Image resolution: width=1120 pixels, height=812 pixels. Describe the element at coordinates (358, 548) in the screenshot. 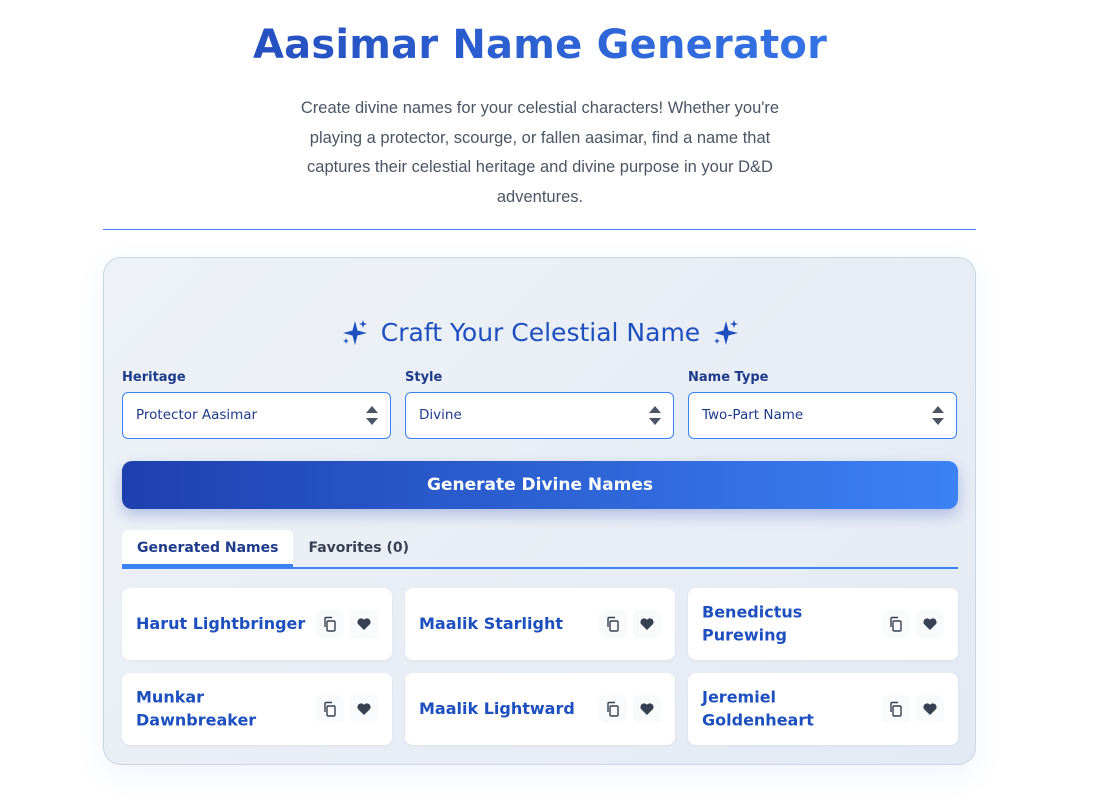

I see `tab-favorites: Favorites (0)` at that location.